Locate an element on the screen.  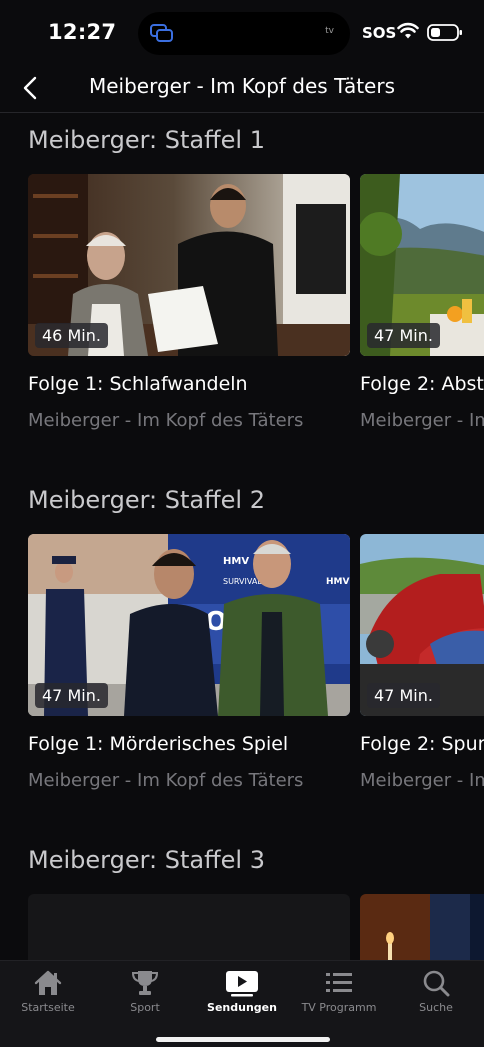
search-icon is located at coordinates (436, 983).